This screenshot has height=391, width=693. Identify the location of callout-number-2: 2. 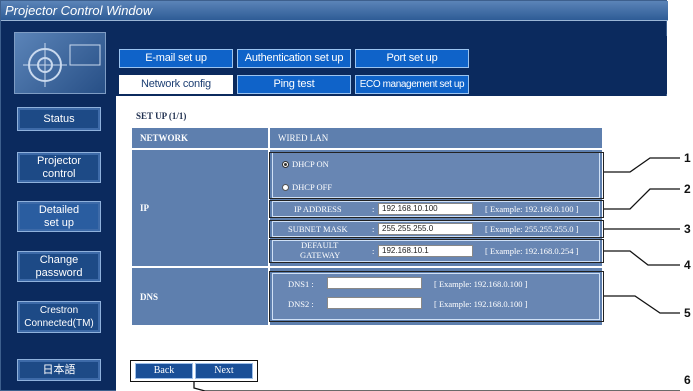
(687, 189).